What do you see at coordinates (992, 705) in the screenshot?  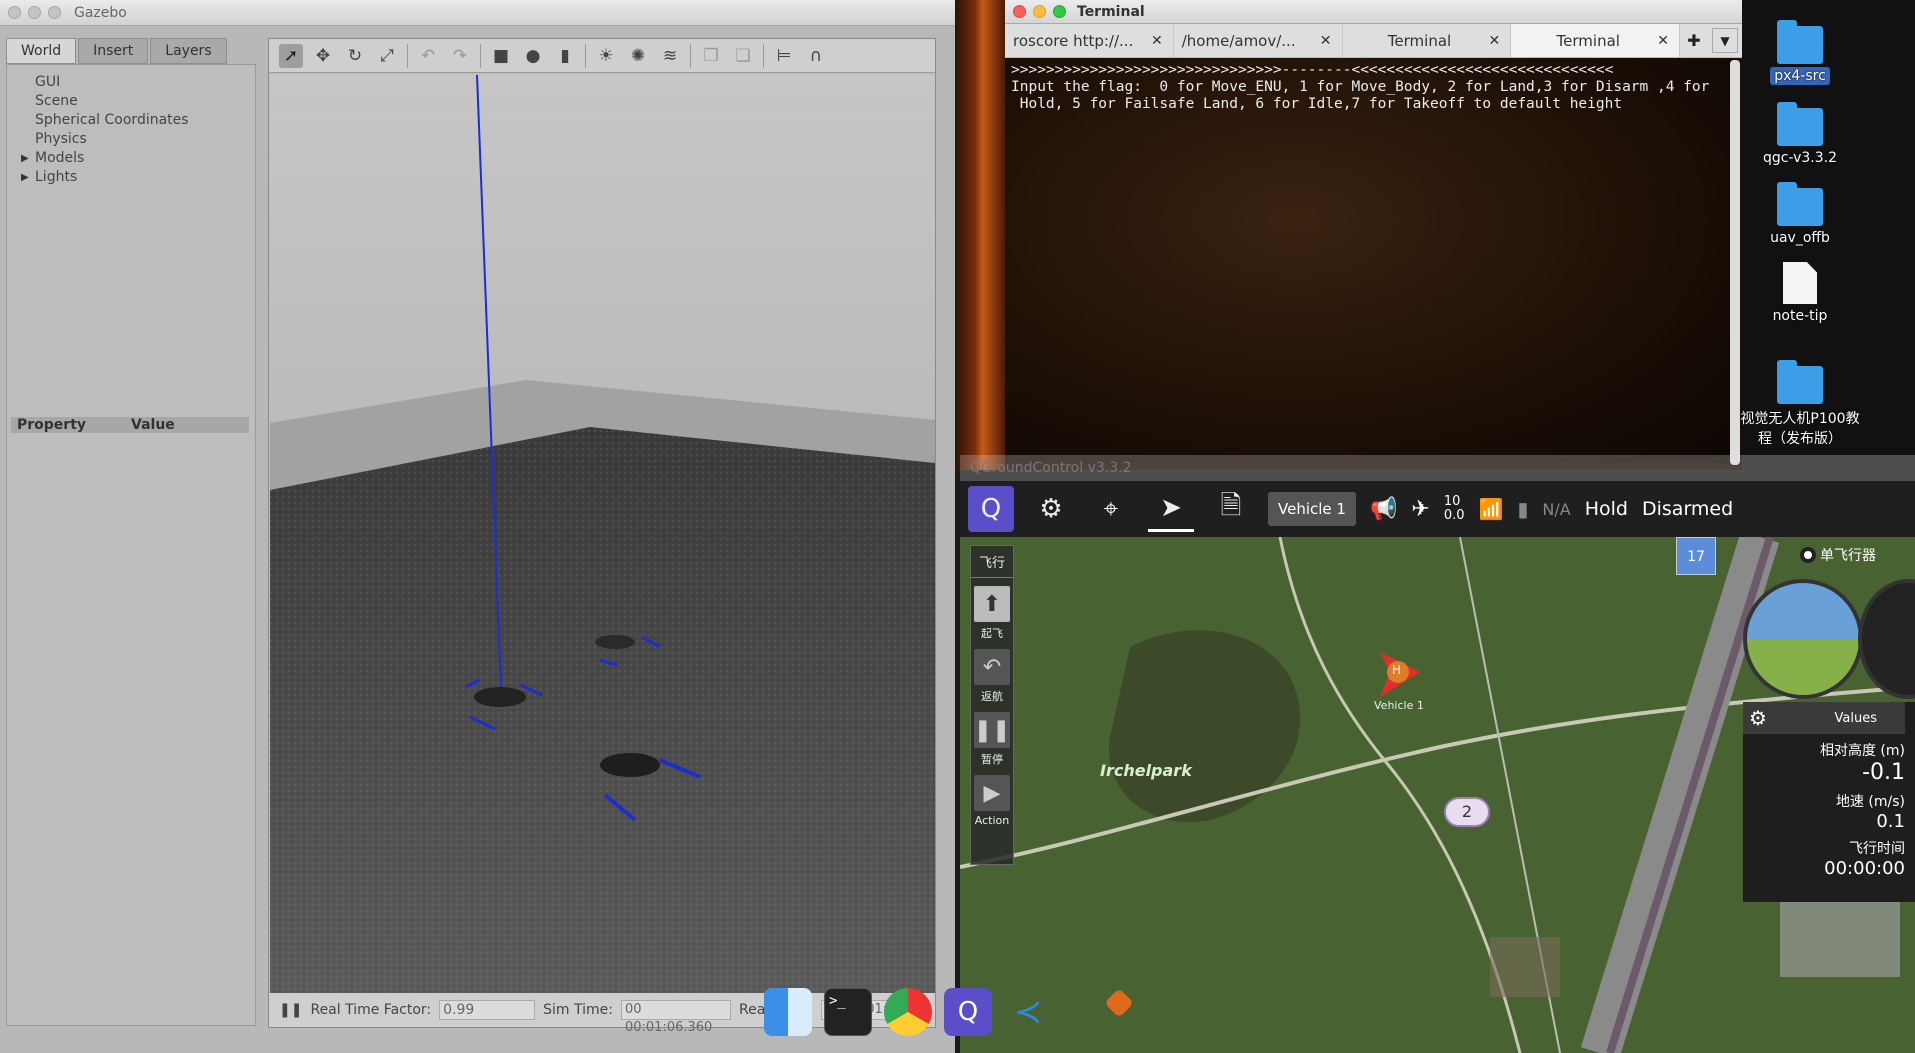 I see `fly-toolbar: 飞行 ⬆ 起飞 ↶ 返航 ❚❚ 暂停 ▶ Action` at bounding box center [992, 705].